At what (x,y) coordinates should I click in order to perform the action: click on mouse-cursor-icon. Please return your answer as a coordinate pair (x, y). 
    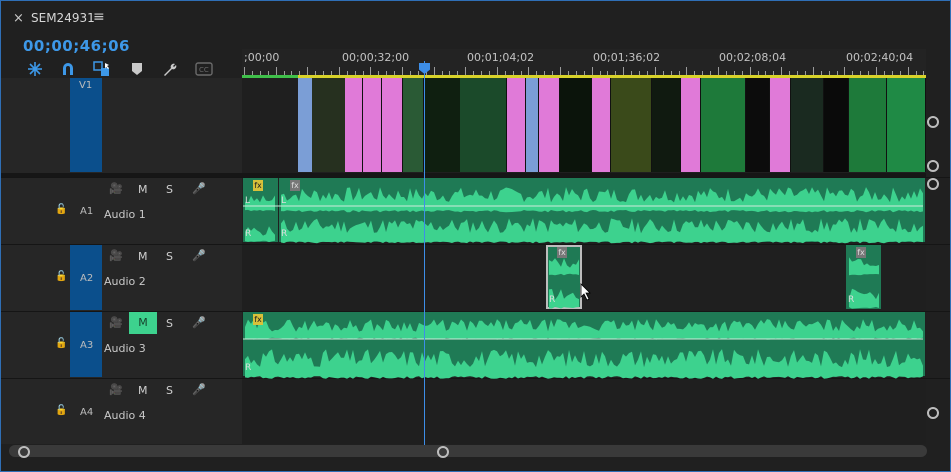
    Looking at the image, I should click on (585, 292).